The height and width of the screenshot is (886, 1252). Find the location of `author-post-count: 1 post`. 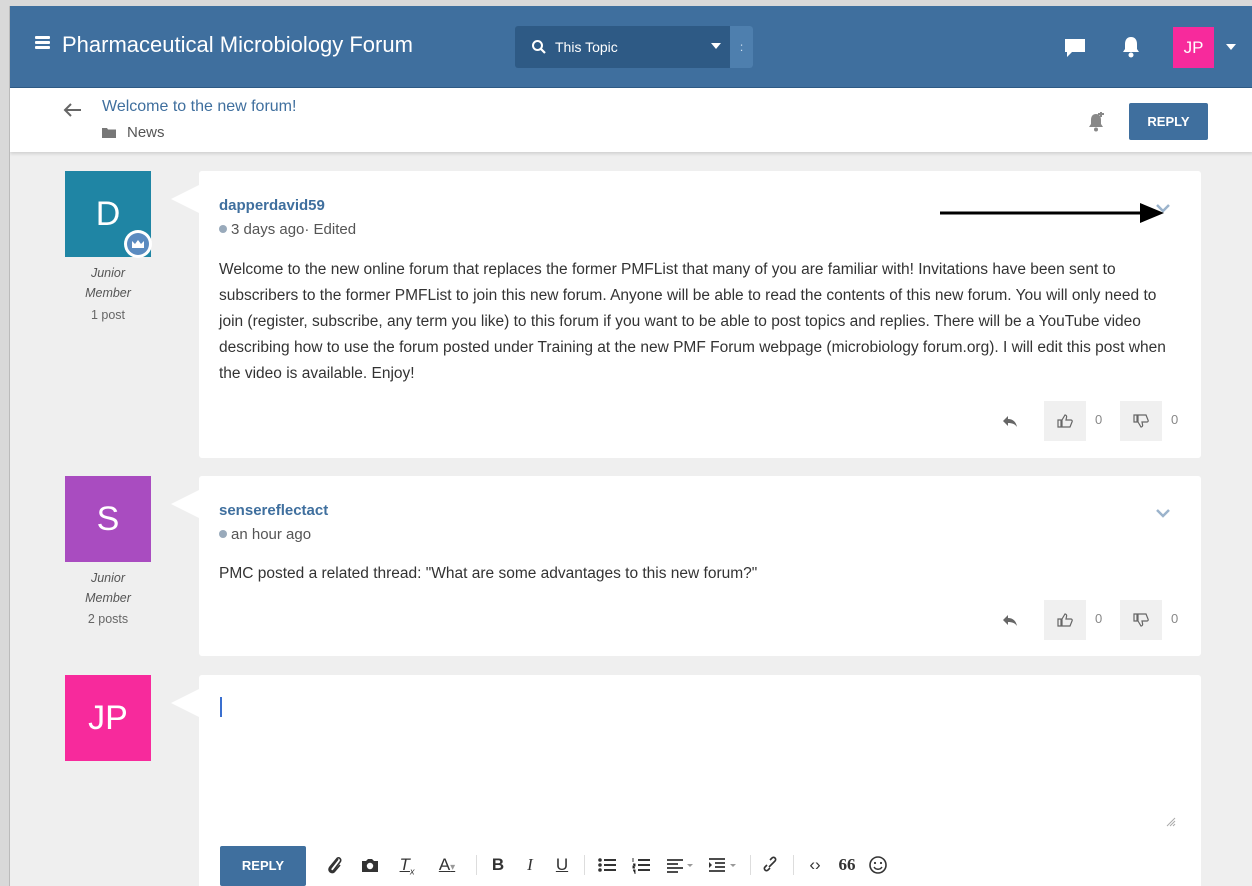

author-post-count: 1 post is located at coordinates (108, 315).